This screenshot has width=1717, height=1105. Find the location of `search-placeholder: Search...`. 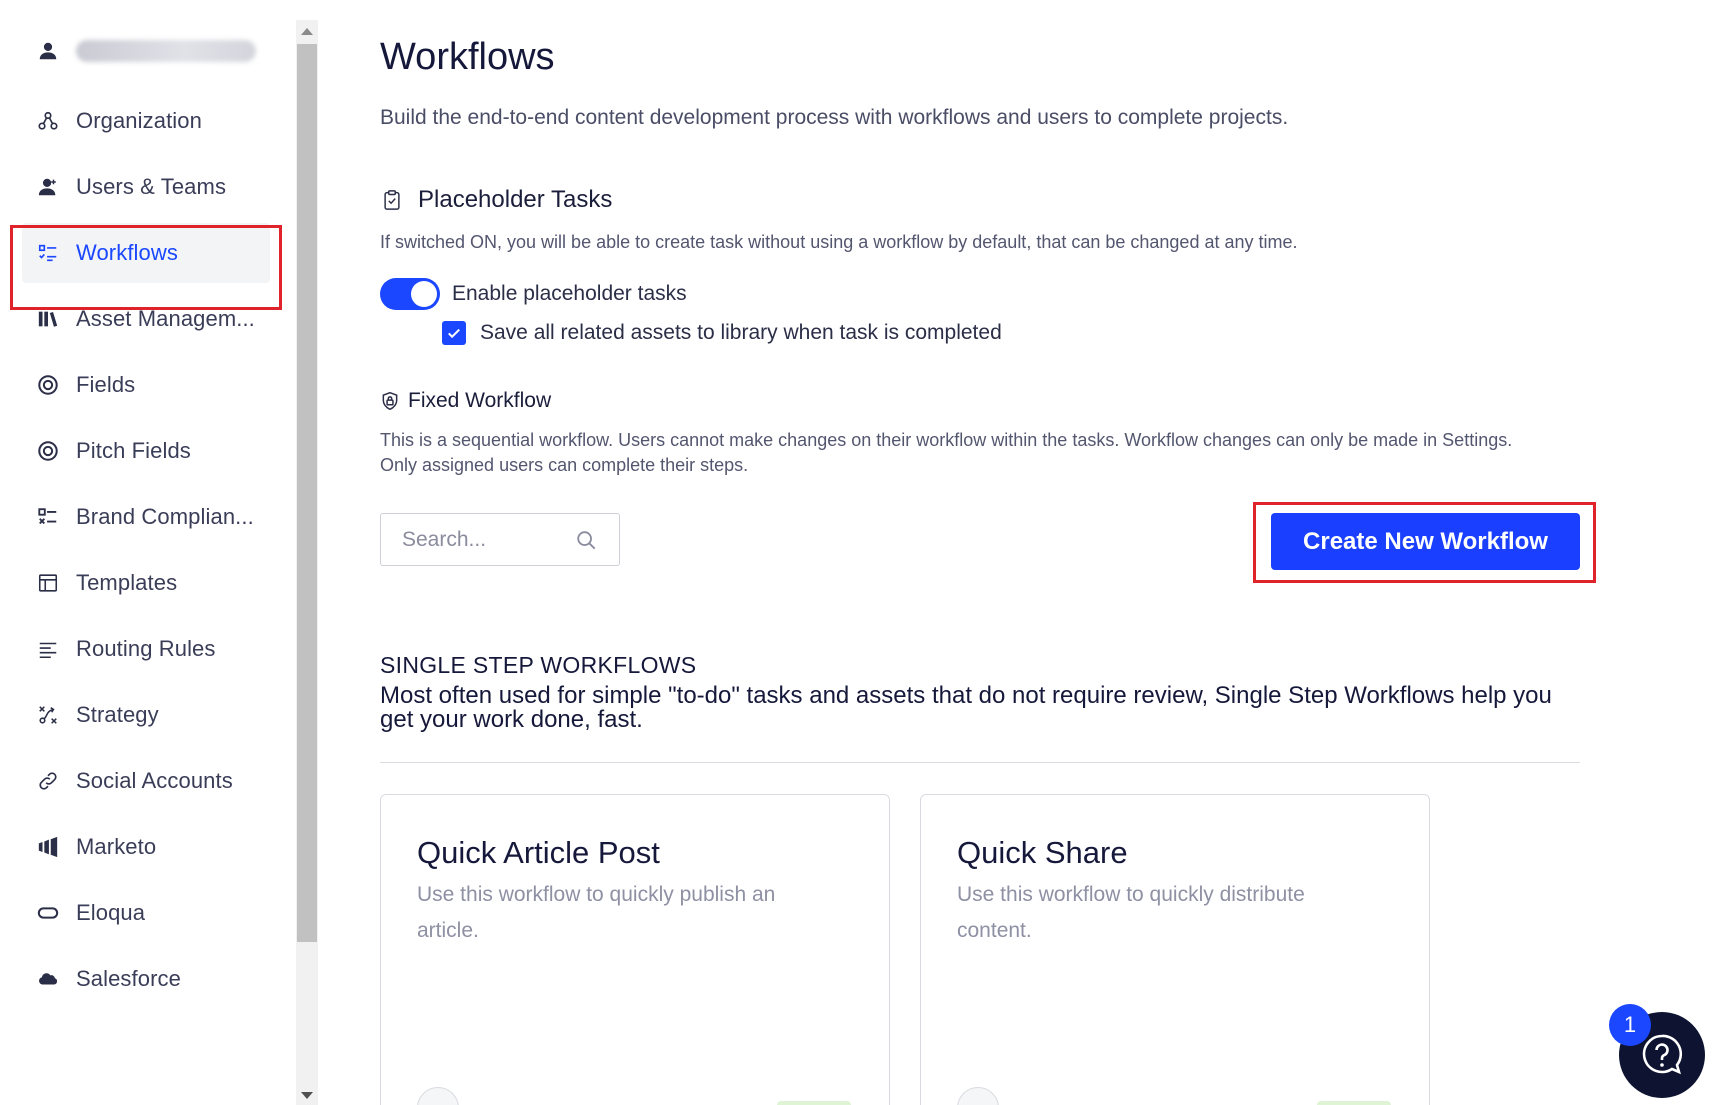

search-placeholder: Search... is located at coordinates (444, 539).